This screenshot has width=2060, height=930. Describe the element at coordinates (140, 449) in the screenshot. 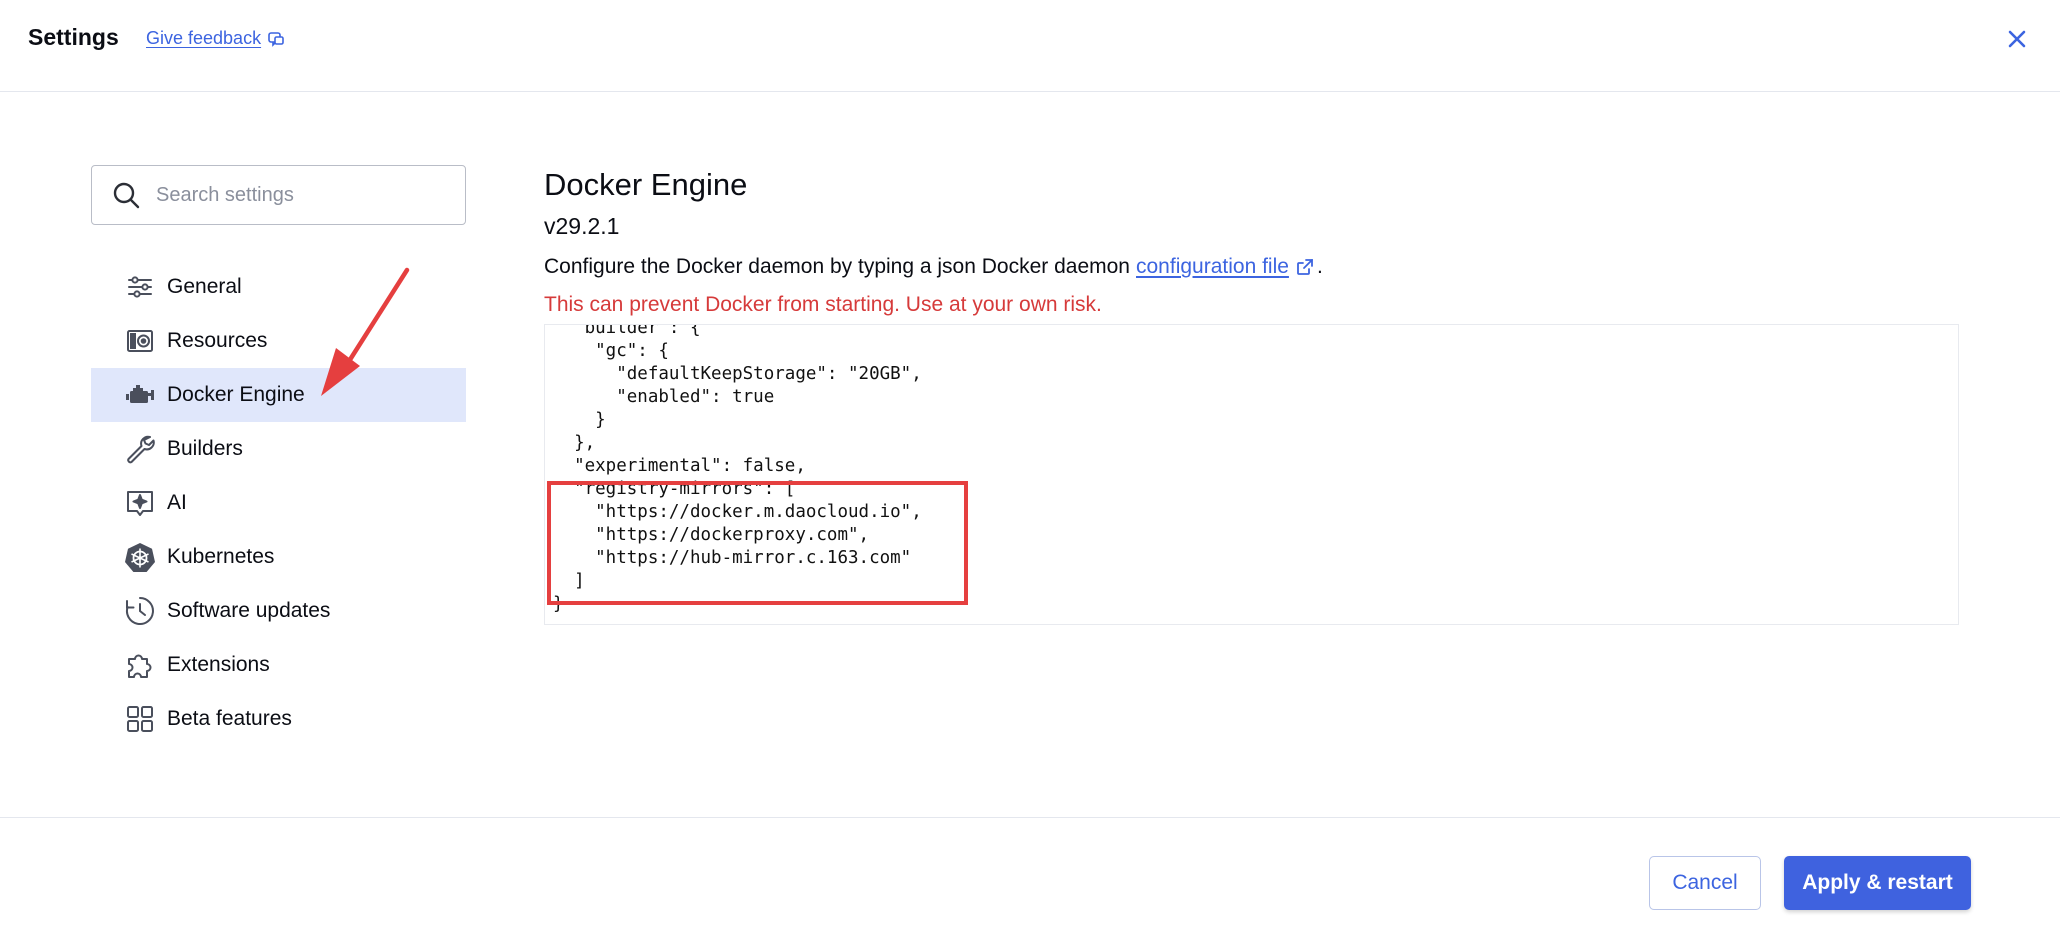

I see `wrench-icon` at that location.